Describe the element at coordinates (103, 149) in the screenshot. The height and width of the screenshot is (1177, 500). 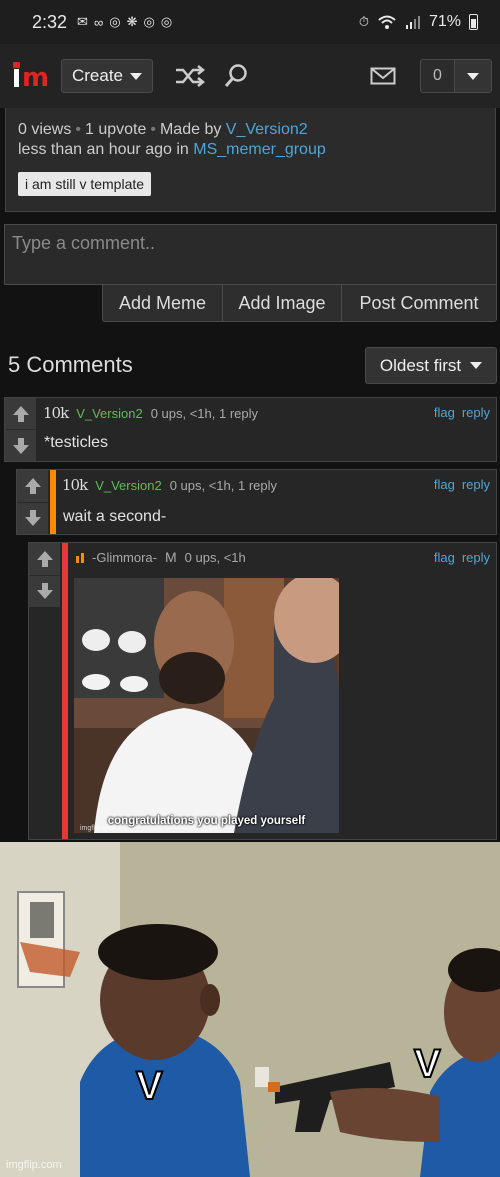
I see `posted-time: less than an hour ago in` at that location.